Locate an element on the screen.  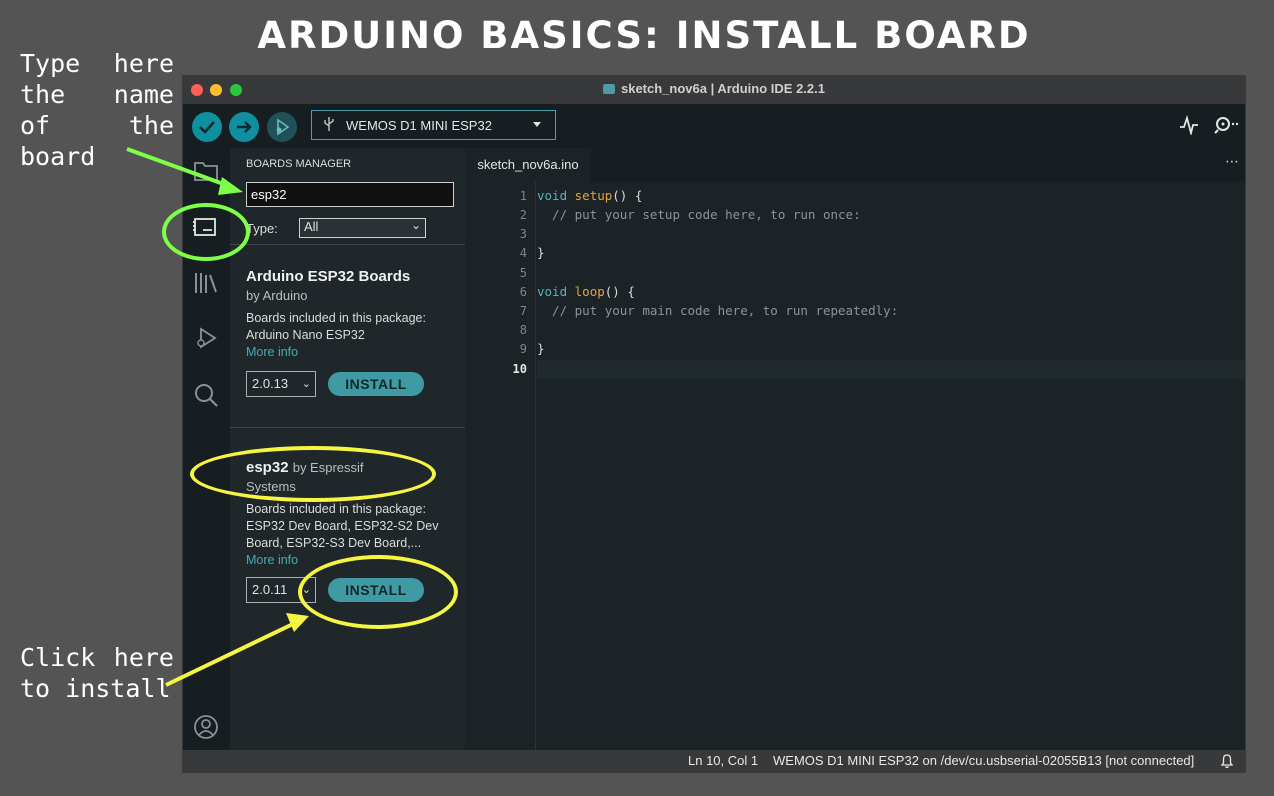
current-line-highlight is located at coordinates (891, 369).